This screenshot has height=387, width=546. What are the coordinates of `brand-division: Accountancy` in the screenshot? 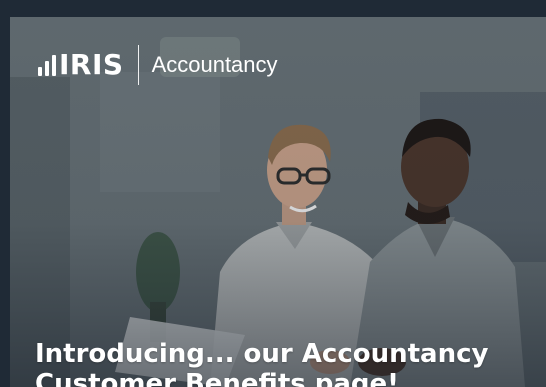 It's located at (214, 64).